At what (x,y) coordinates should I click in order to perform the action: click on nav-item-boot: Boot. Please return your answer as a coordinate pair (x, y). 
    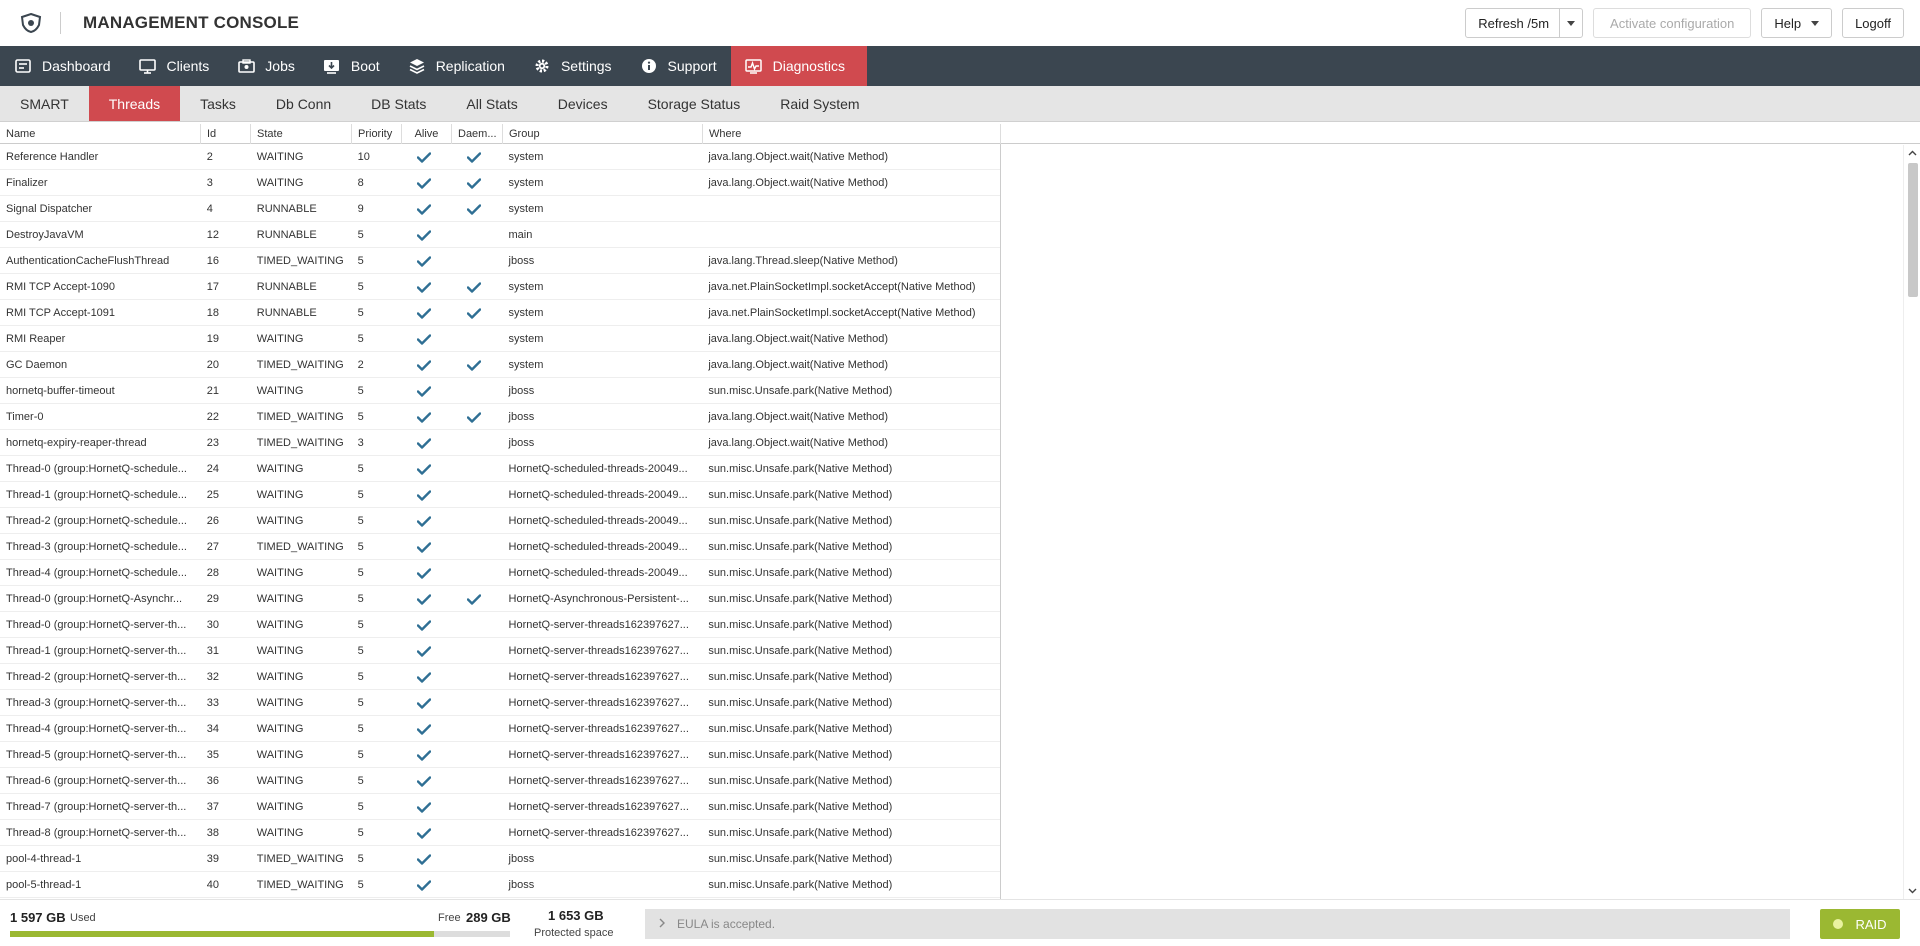
    Looking at the image, I should click on (351, 66).